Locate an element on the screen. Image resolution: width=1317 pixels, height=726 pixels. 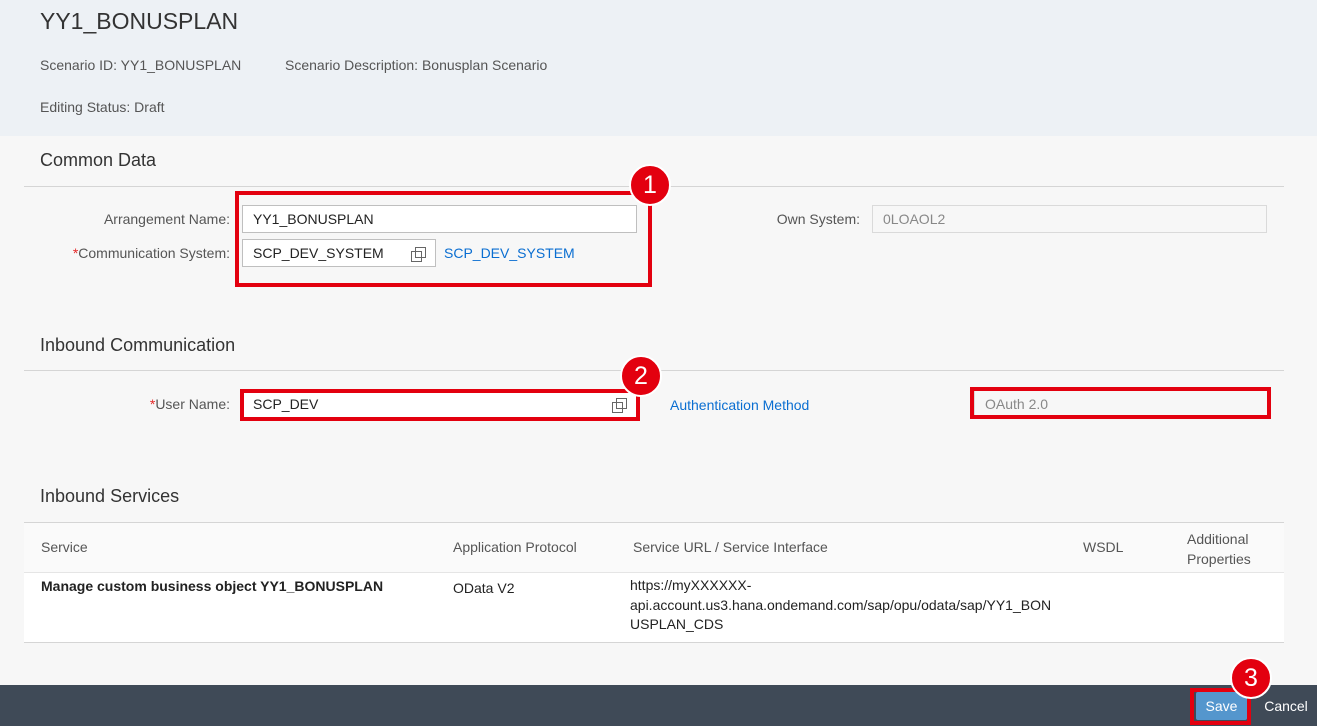
scenario-id: Scenario ID: YY1_BONUSPLAN is located at coordinates (141, 65).